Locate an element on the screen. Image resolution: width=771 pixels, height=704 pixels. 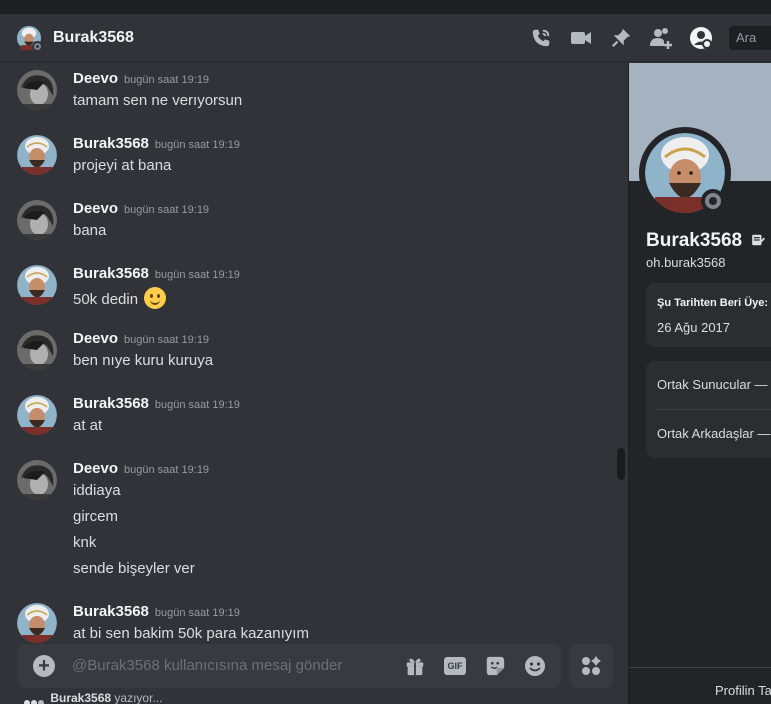
add-friend-icon is located at coordinates (661, 38).